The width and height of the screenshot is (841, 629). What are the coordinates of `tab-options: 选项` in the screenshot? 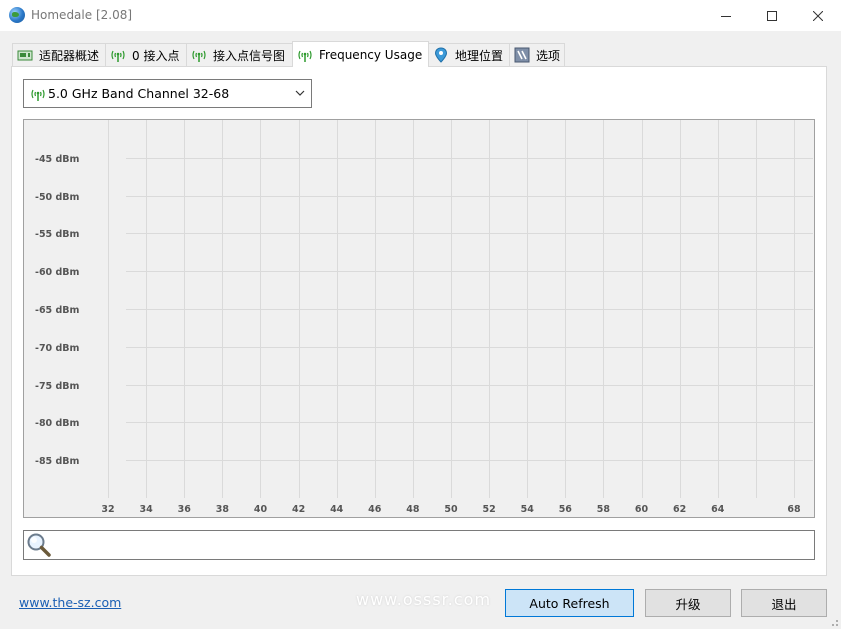 It's located at (537, 54).